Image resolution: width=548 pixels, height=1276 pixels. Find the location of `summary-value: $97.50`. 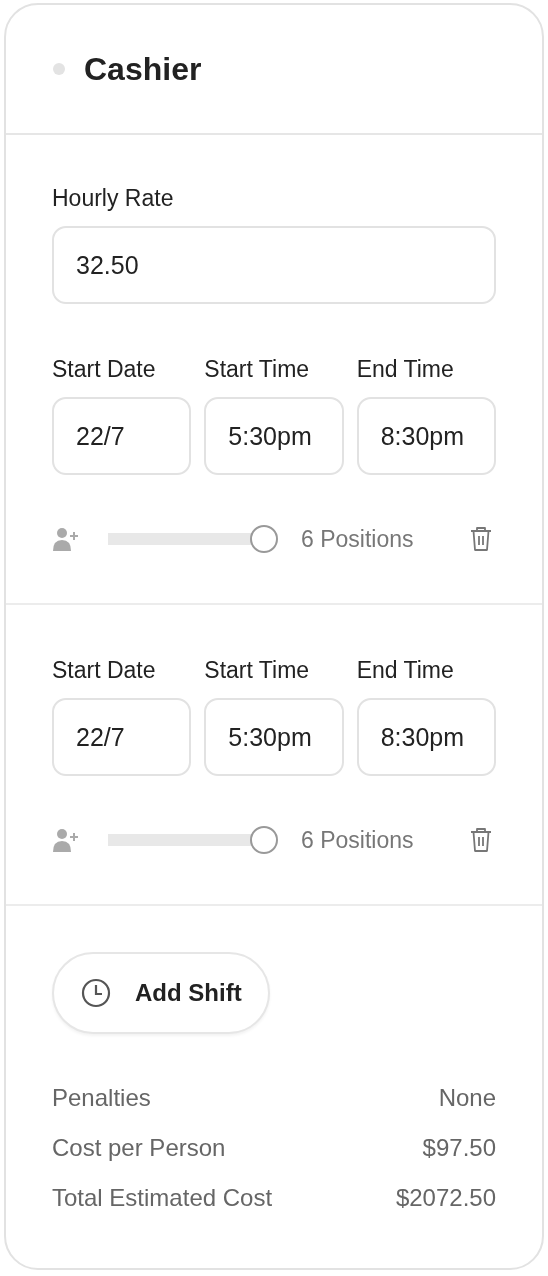

summary-value: $97.50 is located at coordinates (459, 1148).